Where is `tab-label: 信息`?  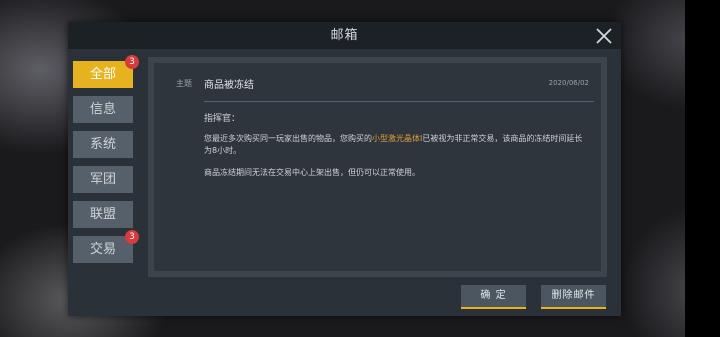 tab-label: 信息 is located at coordinates (102, 109).